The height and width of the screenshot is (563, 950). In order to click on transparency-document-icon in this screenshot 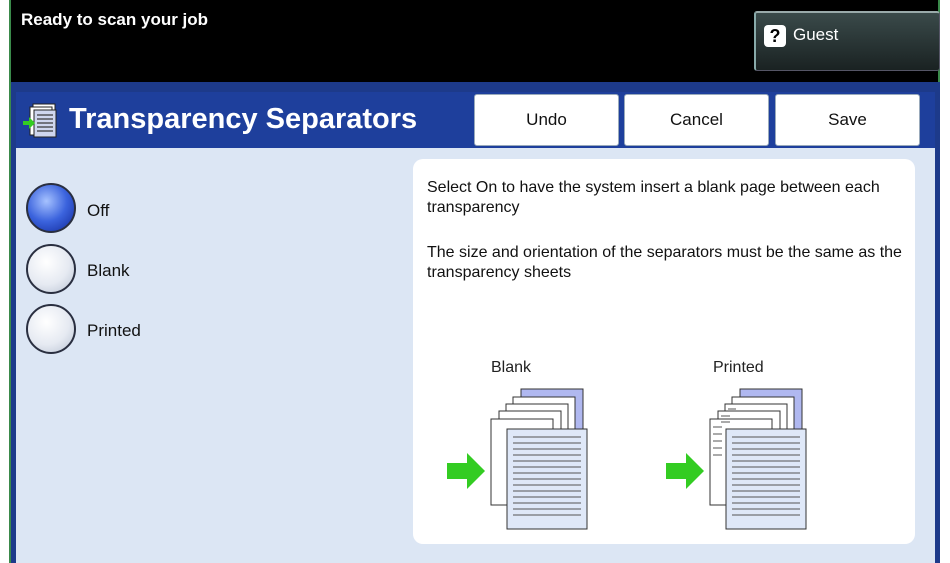, I will do `click(40, 120)`.